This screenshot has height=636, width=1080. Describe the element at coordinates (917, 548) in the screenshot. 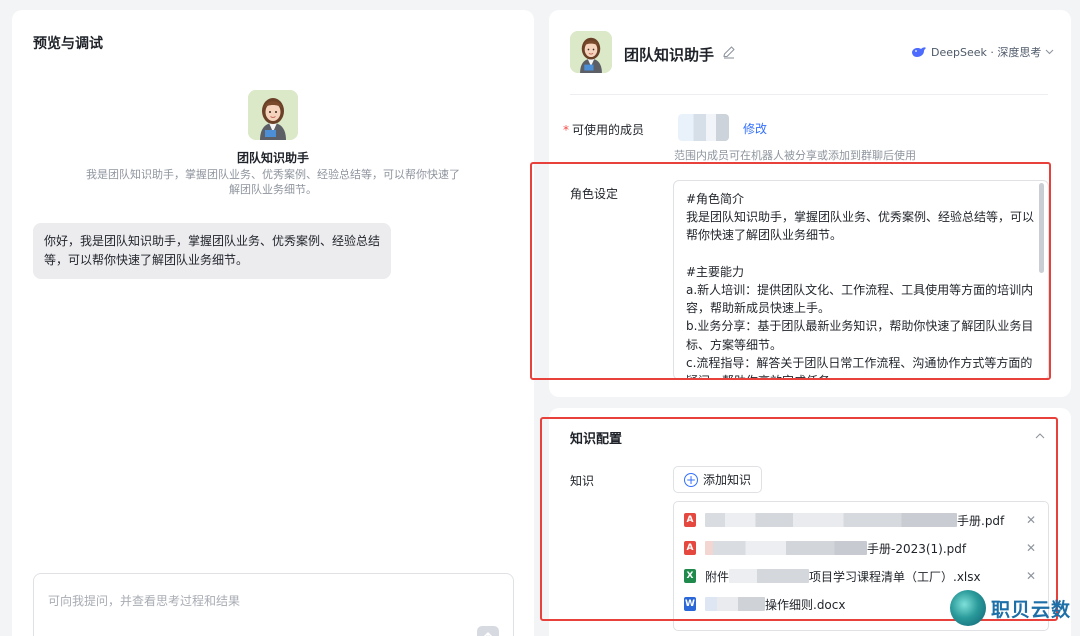

I see `file-name: 手册-2023(1).pdf` at that location.